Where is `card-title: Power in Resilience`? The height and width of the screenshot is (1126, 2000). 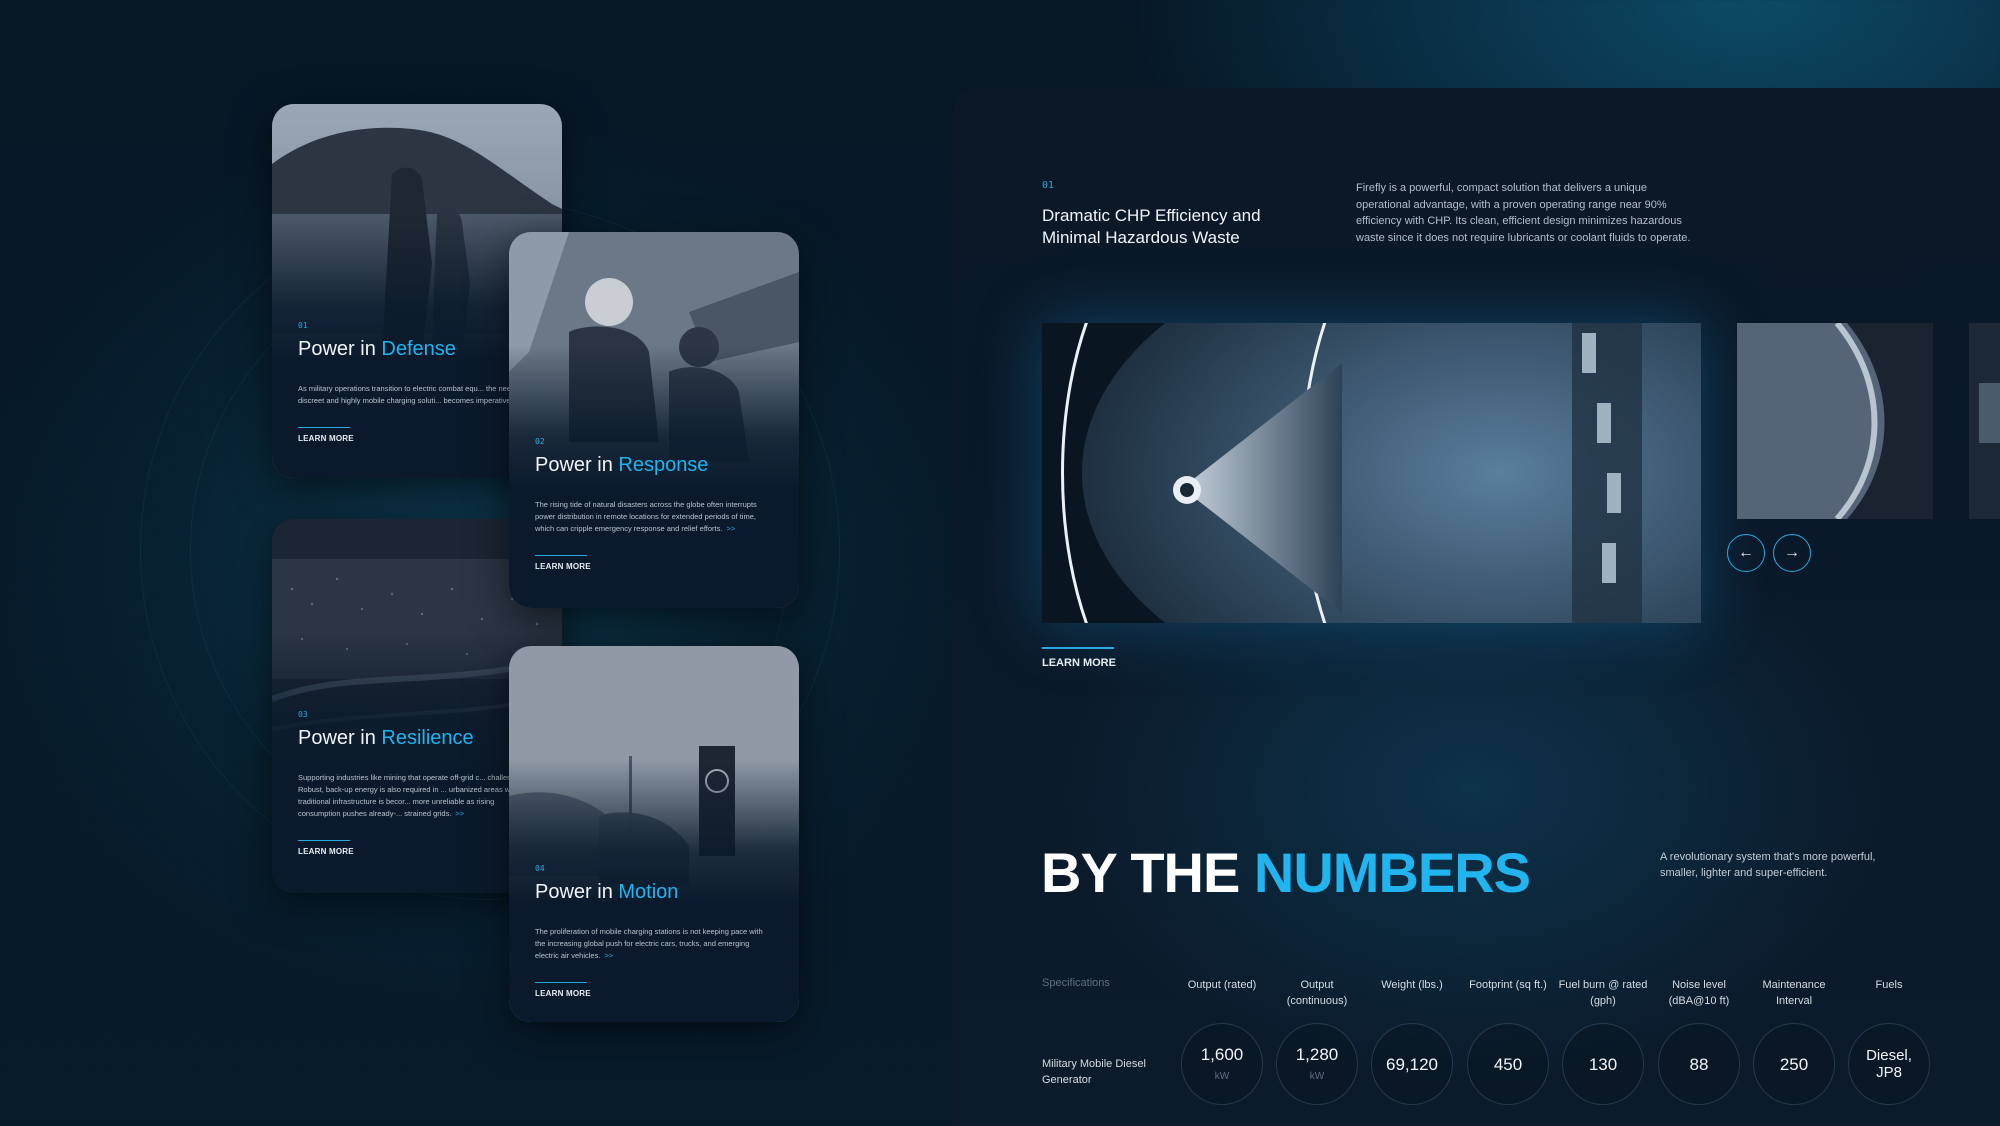
card-title: Power in Resilience is located at coordinates (386, 738).